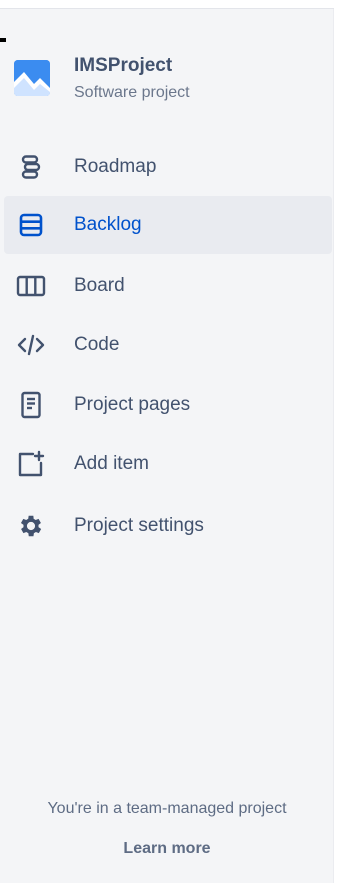  I want to click on nav-label-backlog: Backlog, so click(108, 224).